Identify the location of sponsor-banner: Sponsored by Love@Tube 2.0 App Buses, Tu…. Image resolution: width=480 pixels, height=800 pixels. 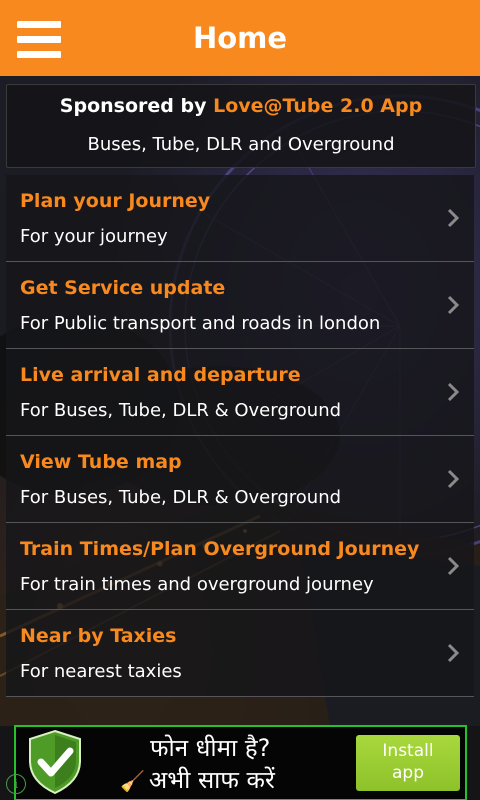
(241, 126).